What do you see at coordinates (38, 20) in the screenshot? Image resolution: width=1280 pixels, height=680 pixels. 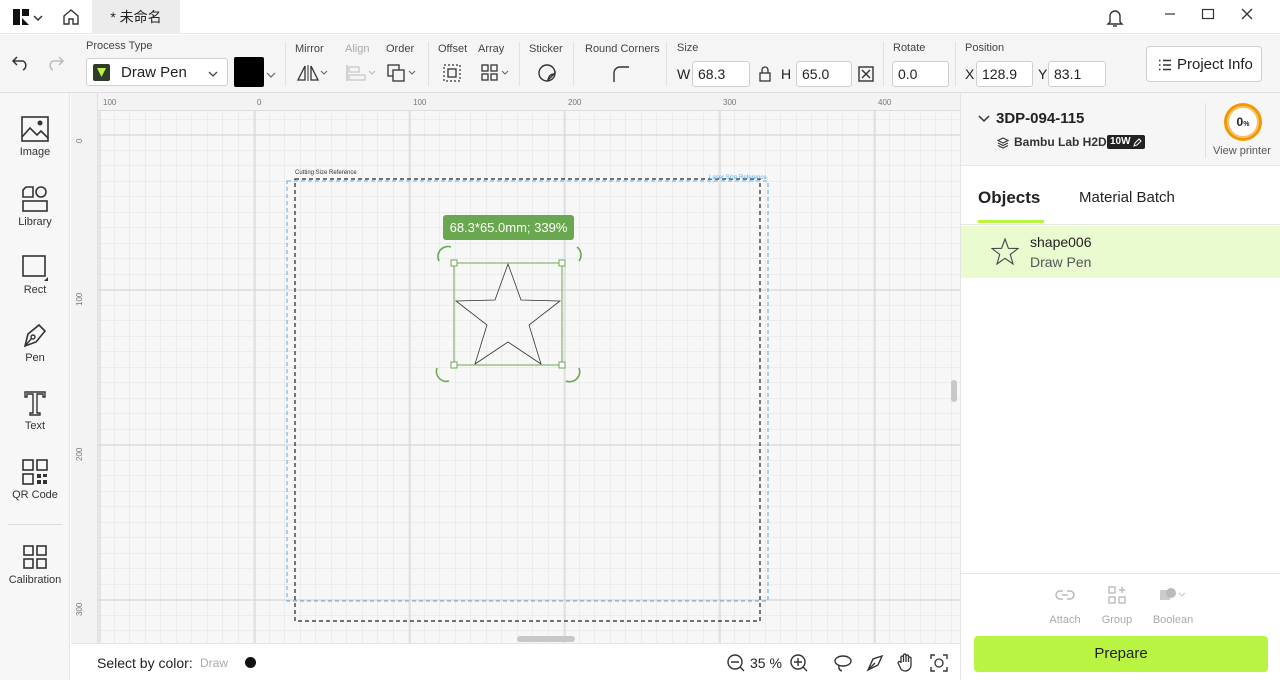 I see `app-menu-chevron-icon` at bounding box center [38, 20].